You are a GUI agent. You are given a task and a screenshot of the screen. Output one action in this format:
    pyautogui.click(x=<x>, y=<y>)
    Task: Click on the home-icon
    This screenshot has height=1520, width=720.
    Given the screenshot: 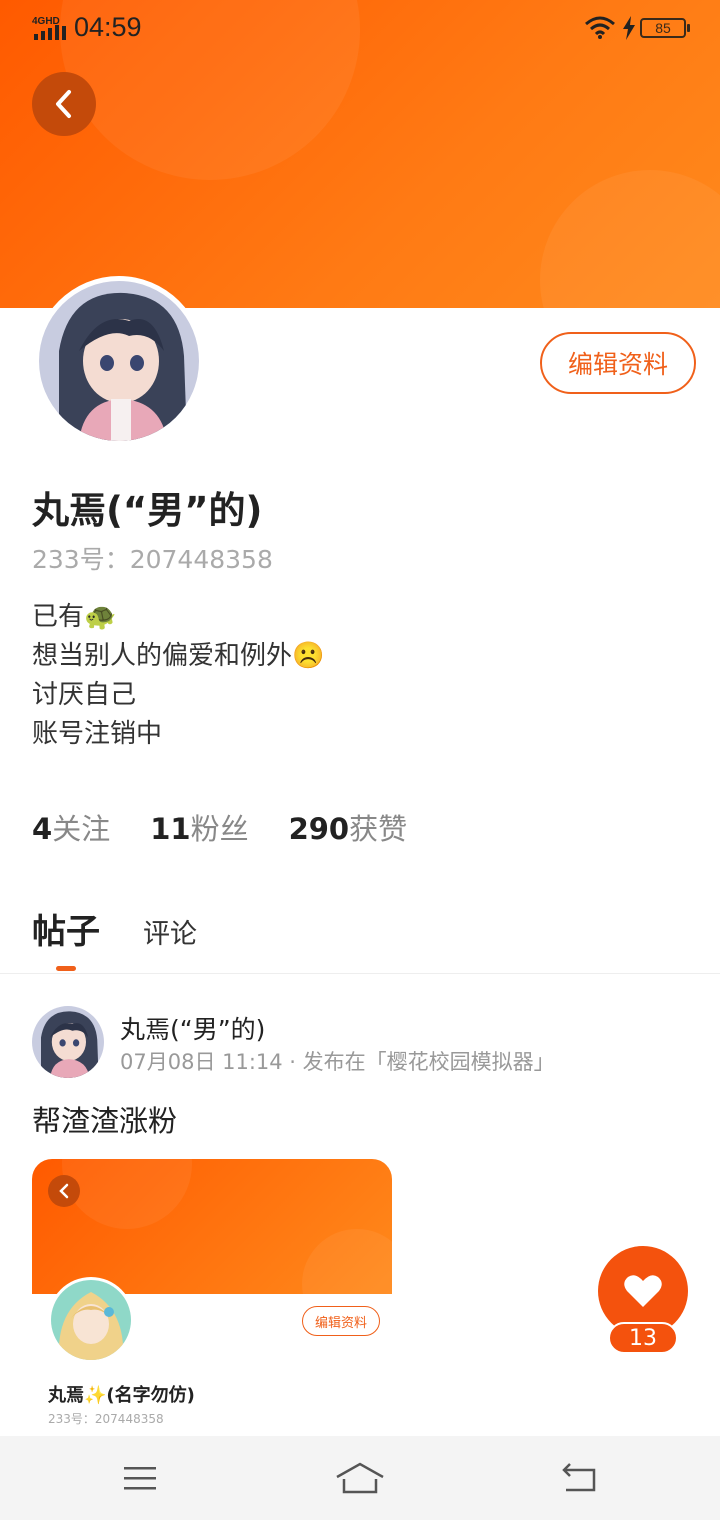 What is the action you would take?
    pyautogui.click(x=360, y=1478)
    